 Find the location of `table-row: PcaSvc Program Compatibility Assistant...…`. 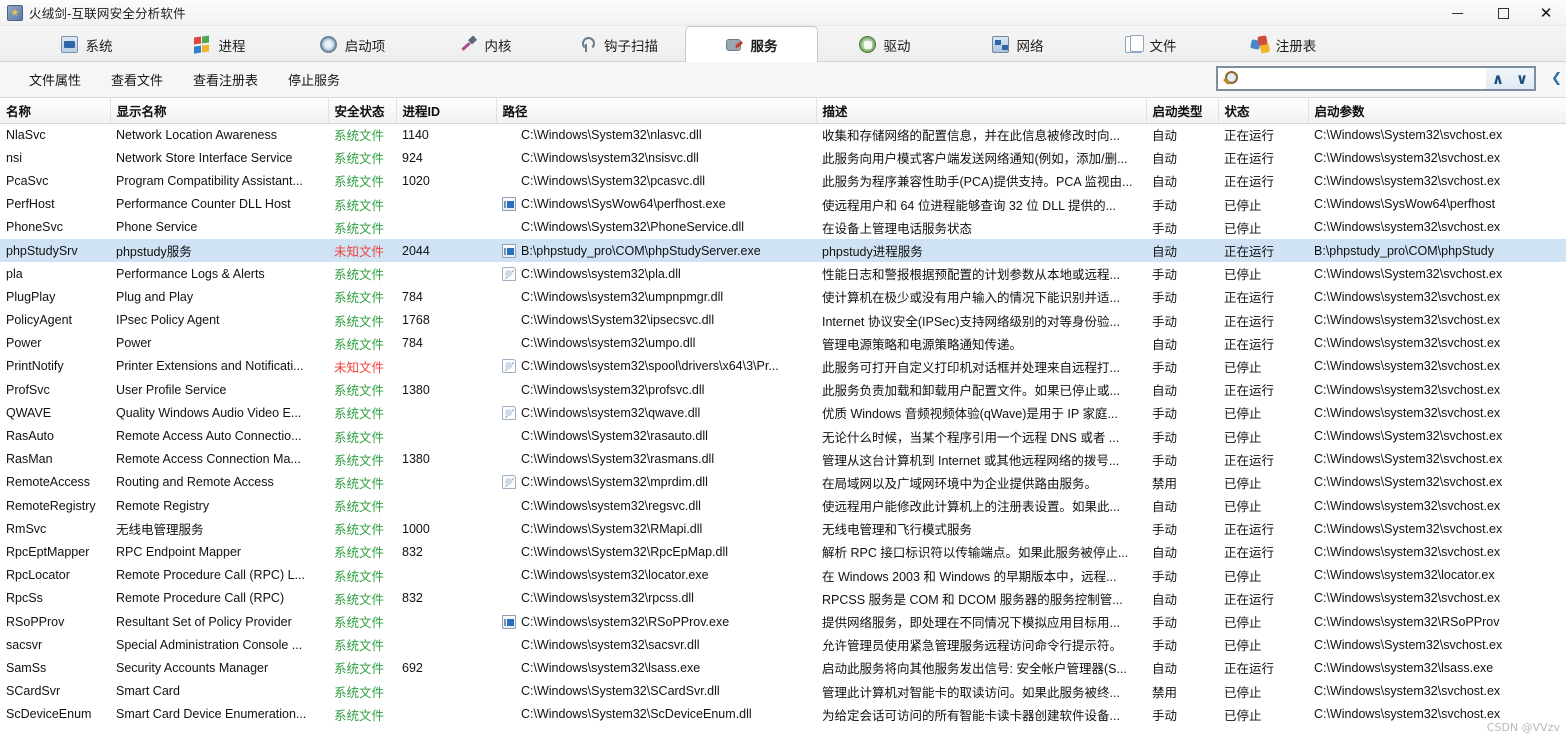

table-row: PcaSvc Program Compatibility Assistant...… is located at coordinates (783, 180).